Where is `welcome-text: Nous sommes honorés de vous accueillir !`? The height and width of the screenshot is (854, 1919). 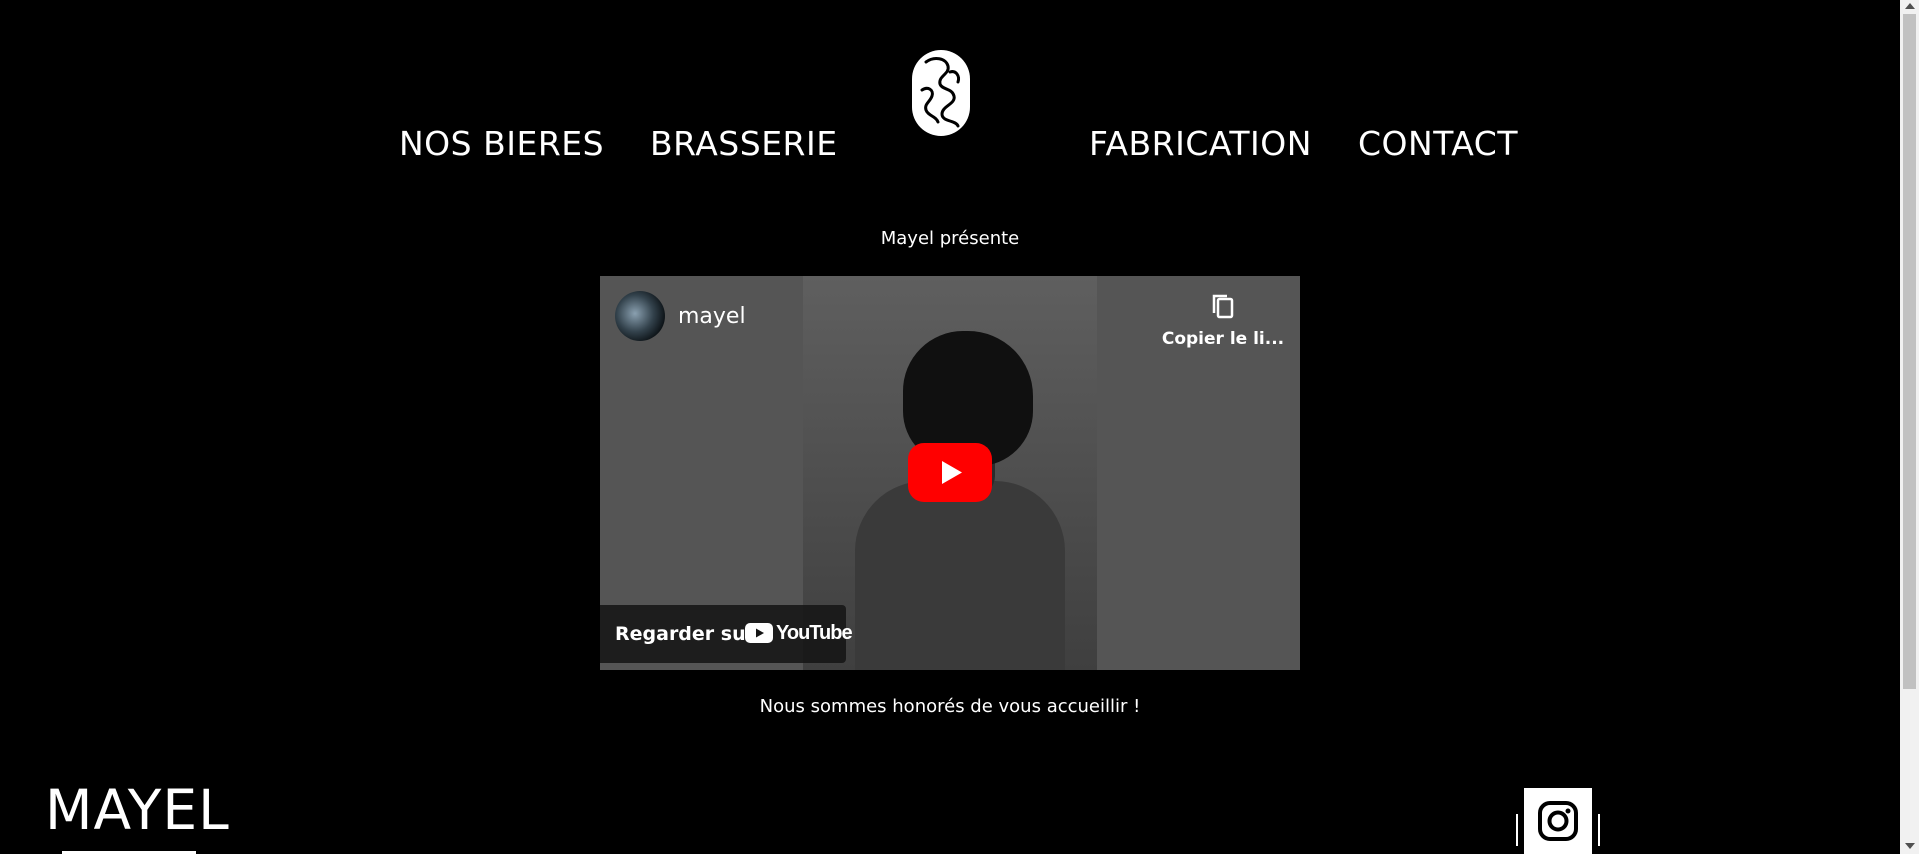
welcome-text: Nous sommes honorés de vous accueillir ! is located at coordinates (950, 706).